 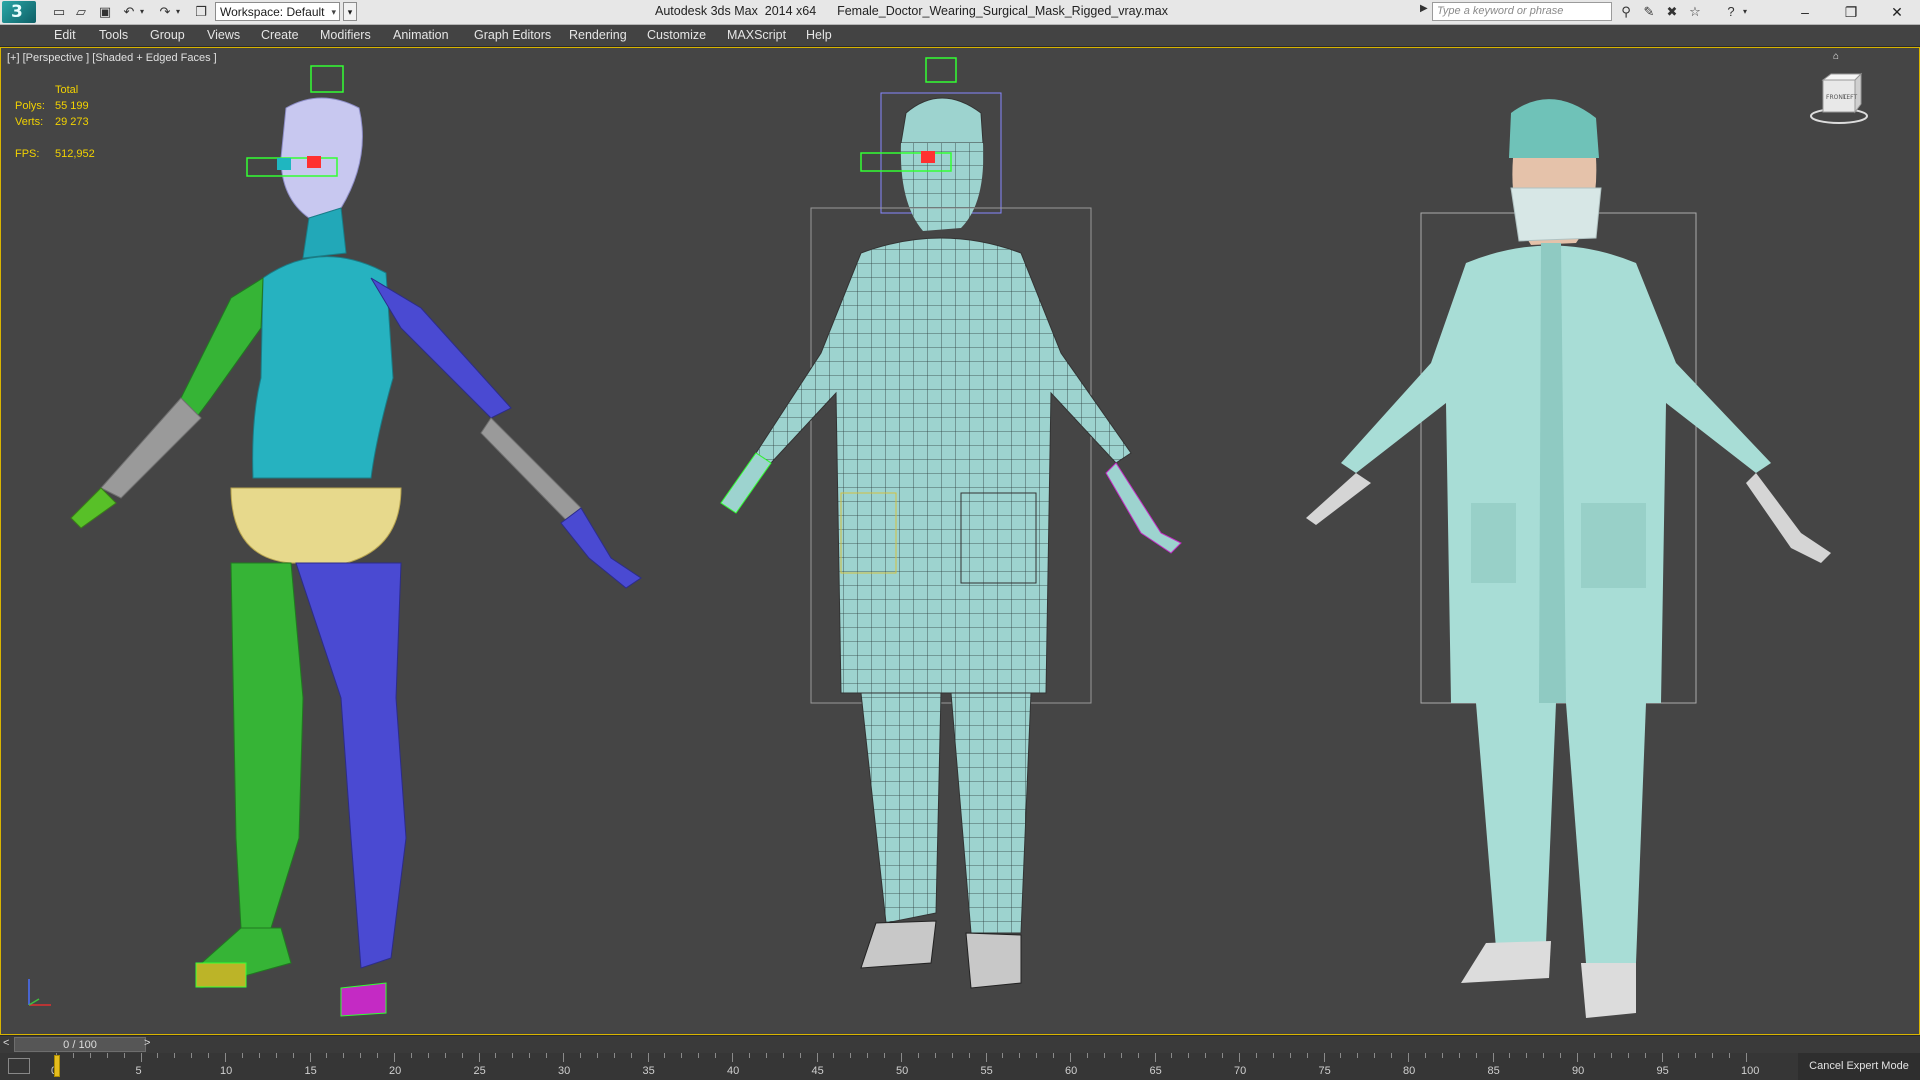 What do you see at coordinates (598, 35) in the screenshot?
I see `menu-rendering: Rendering` at bounding box center [598, 35].